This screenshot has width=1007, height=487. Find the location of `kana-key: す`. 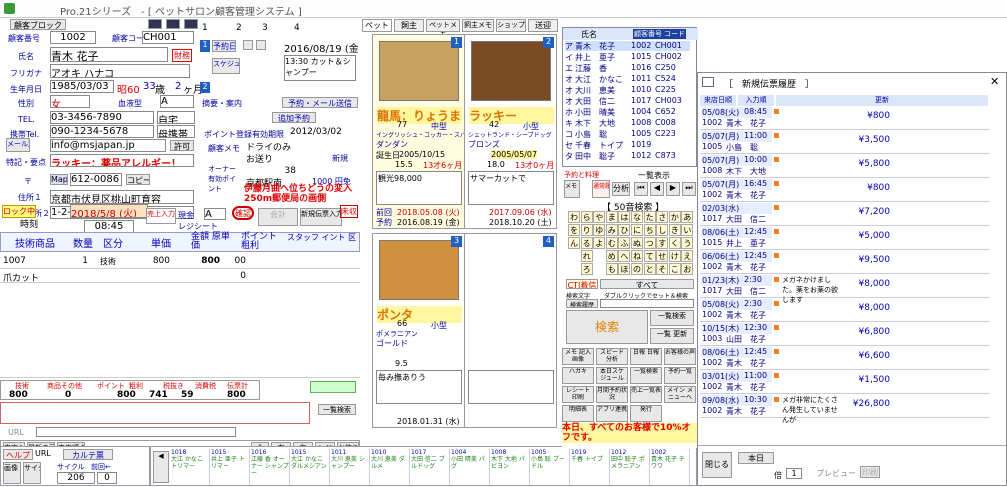

kana-key: す is located at coordinates (662, 243).